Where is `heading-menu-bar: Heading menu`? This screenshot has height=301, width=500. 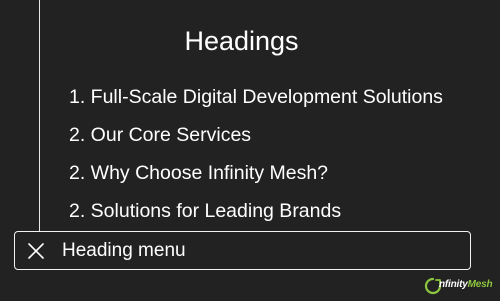
heading-menu-bar: Heading menu is located at coordinates (242, 250).